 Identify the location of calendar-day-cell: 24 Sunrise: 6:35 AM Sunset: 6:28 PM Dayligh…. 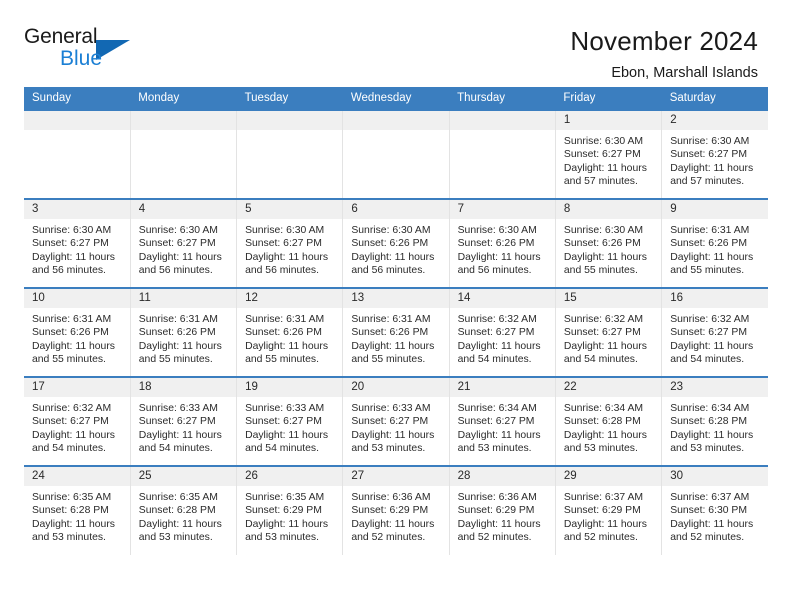
(77, 510).